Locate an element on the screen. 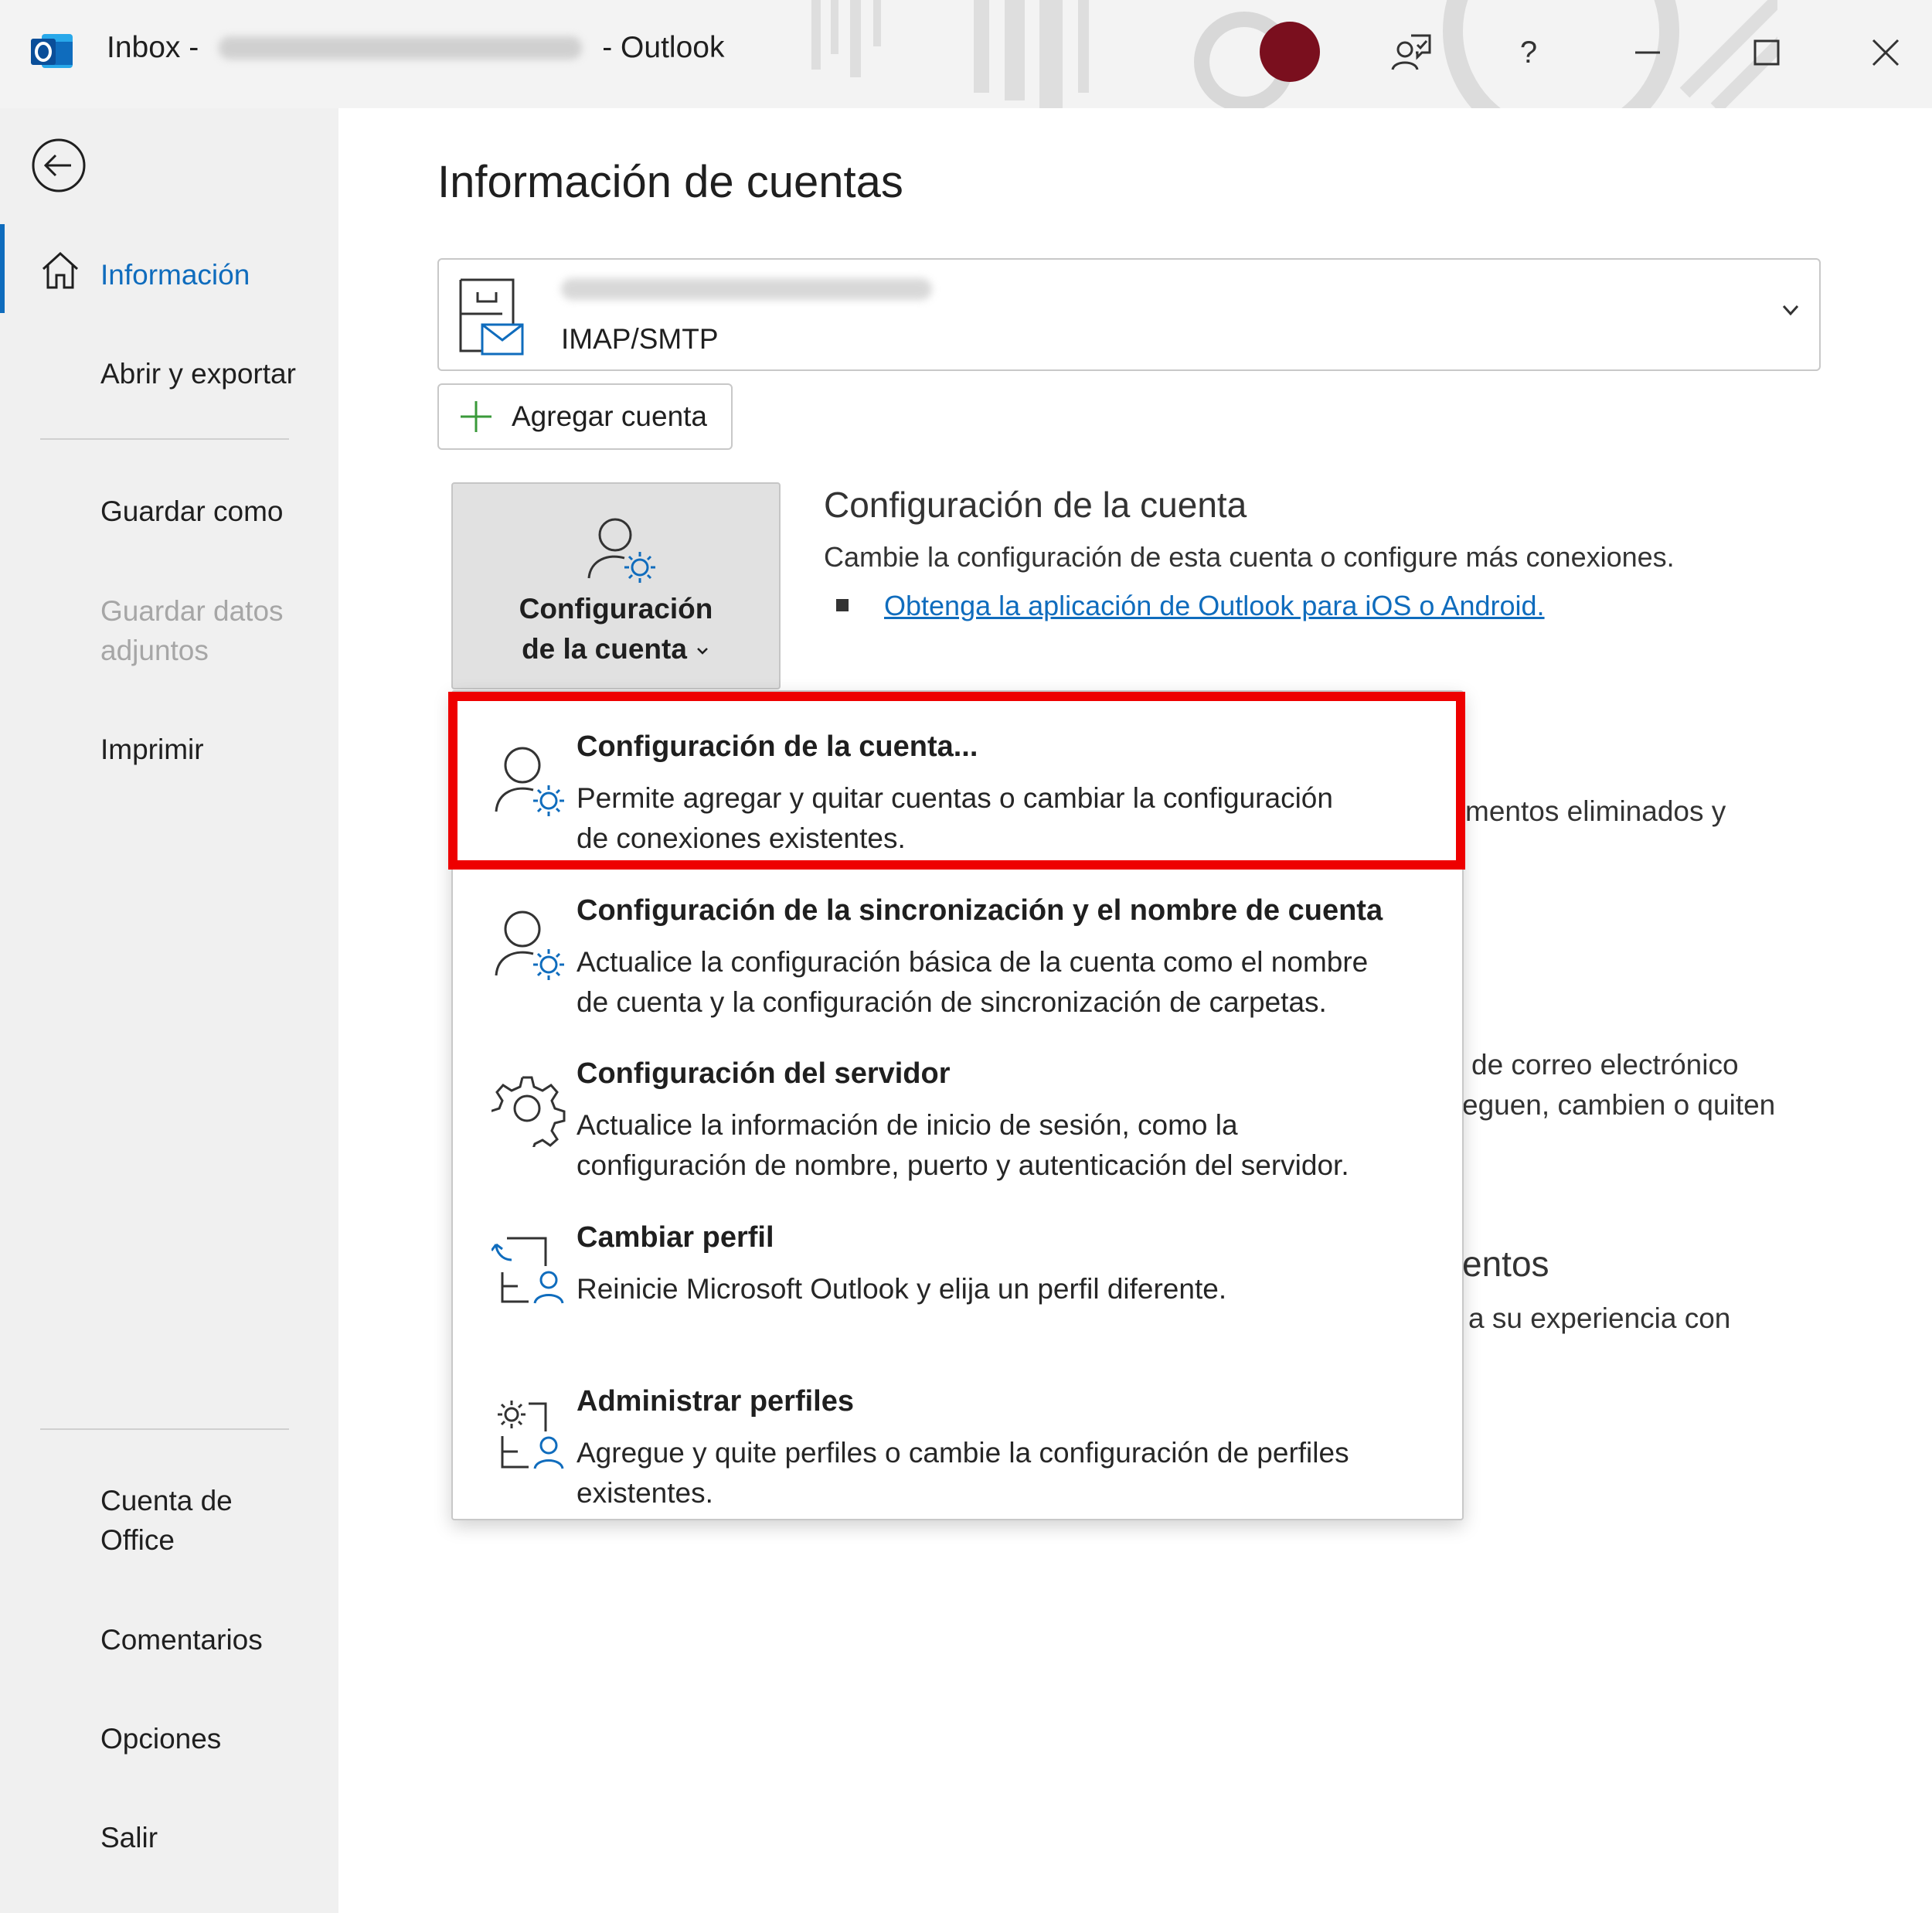 Image resolution: width=1932 pixels, height=1913 pixels. add-account-button: Agregar cuenta is located at coordinates (585, 416).